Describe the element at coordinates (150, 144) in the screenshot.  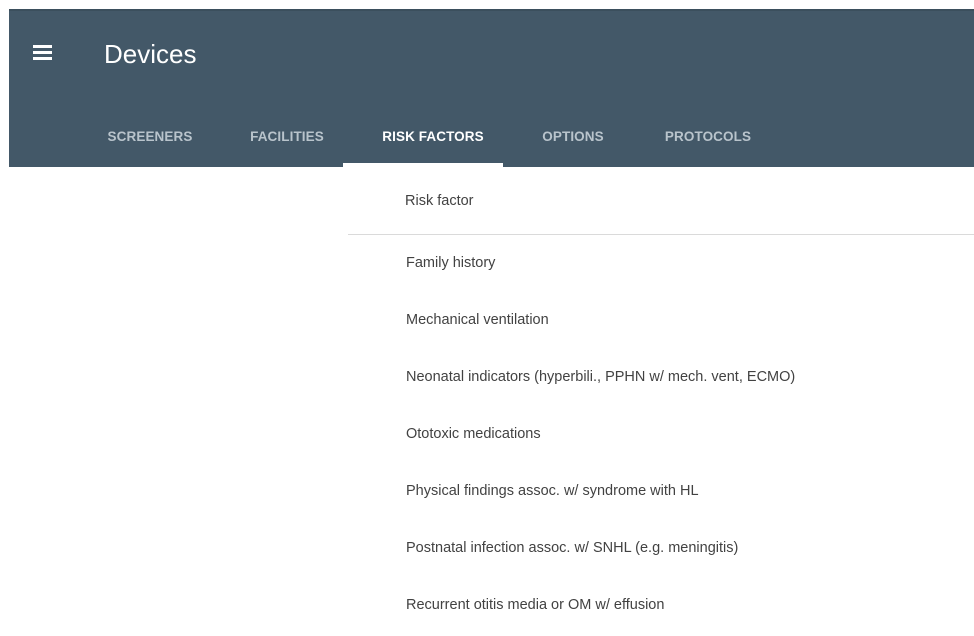
I see `tab-screeners: SCREENERS` at that location.